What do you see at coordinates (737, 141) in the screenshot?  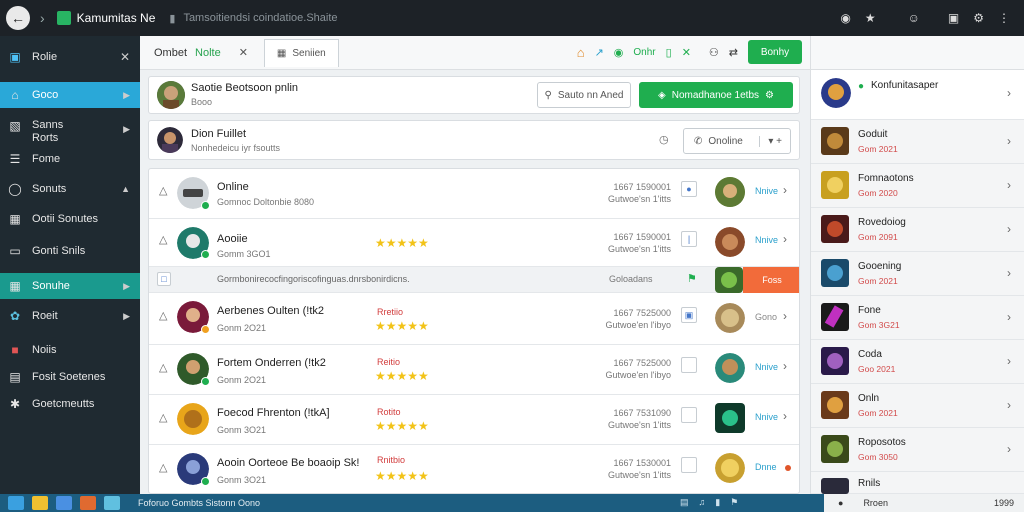 I see `status-dropdown: ✆ Onoline ▾ +` at bounding box center [737, 141].